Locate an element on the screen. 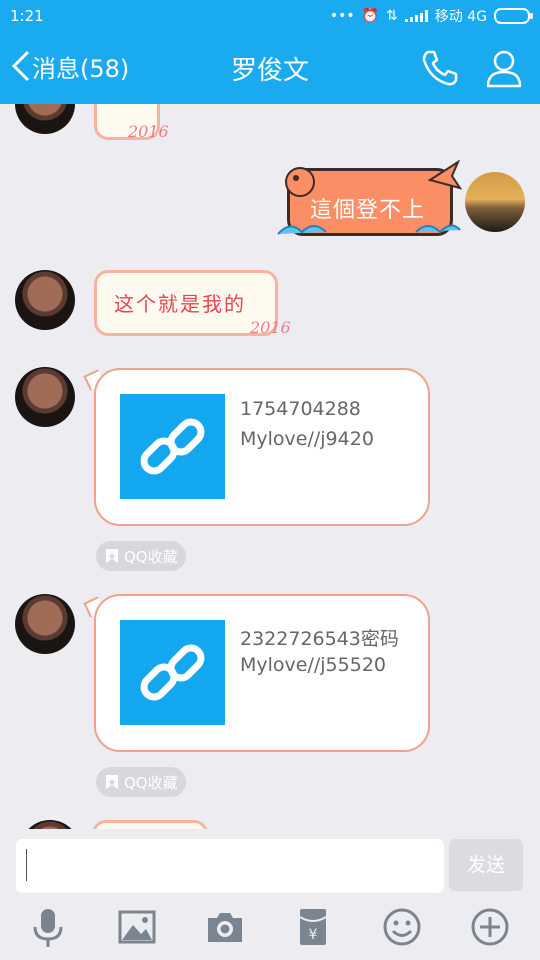 The height and width of the screenshot is (960, 540). sticker-bubble is located at coordinates (150, 824).